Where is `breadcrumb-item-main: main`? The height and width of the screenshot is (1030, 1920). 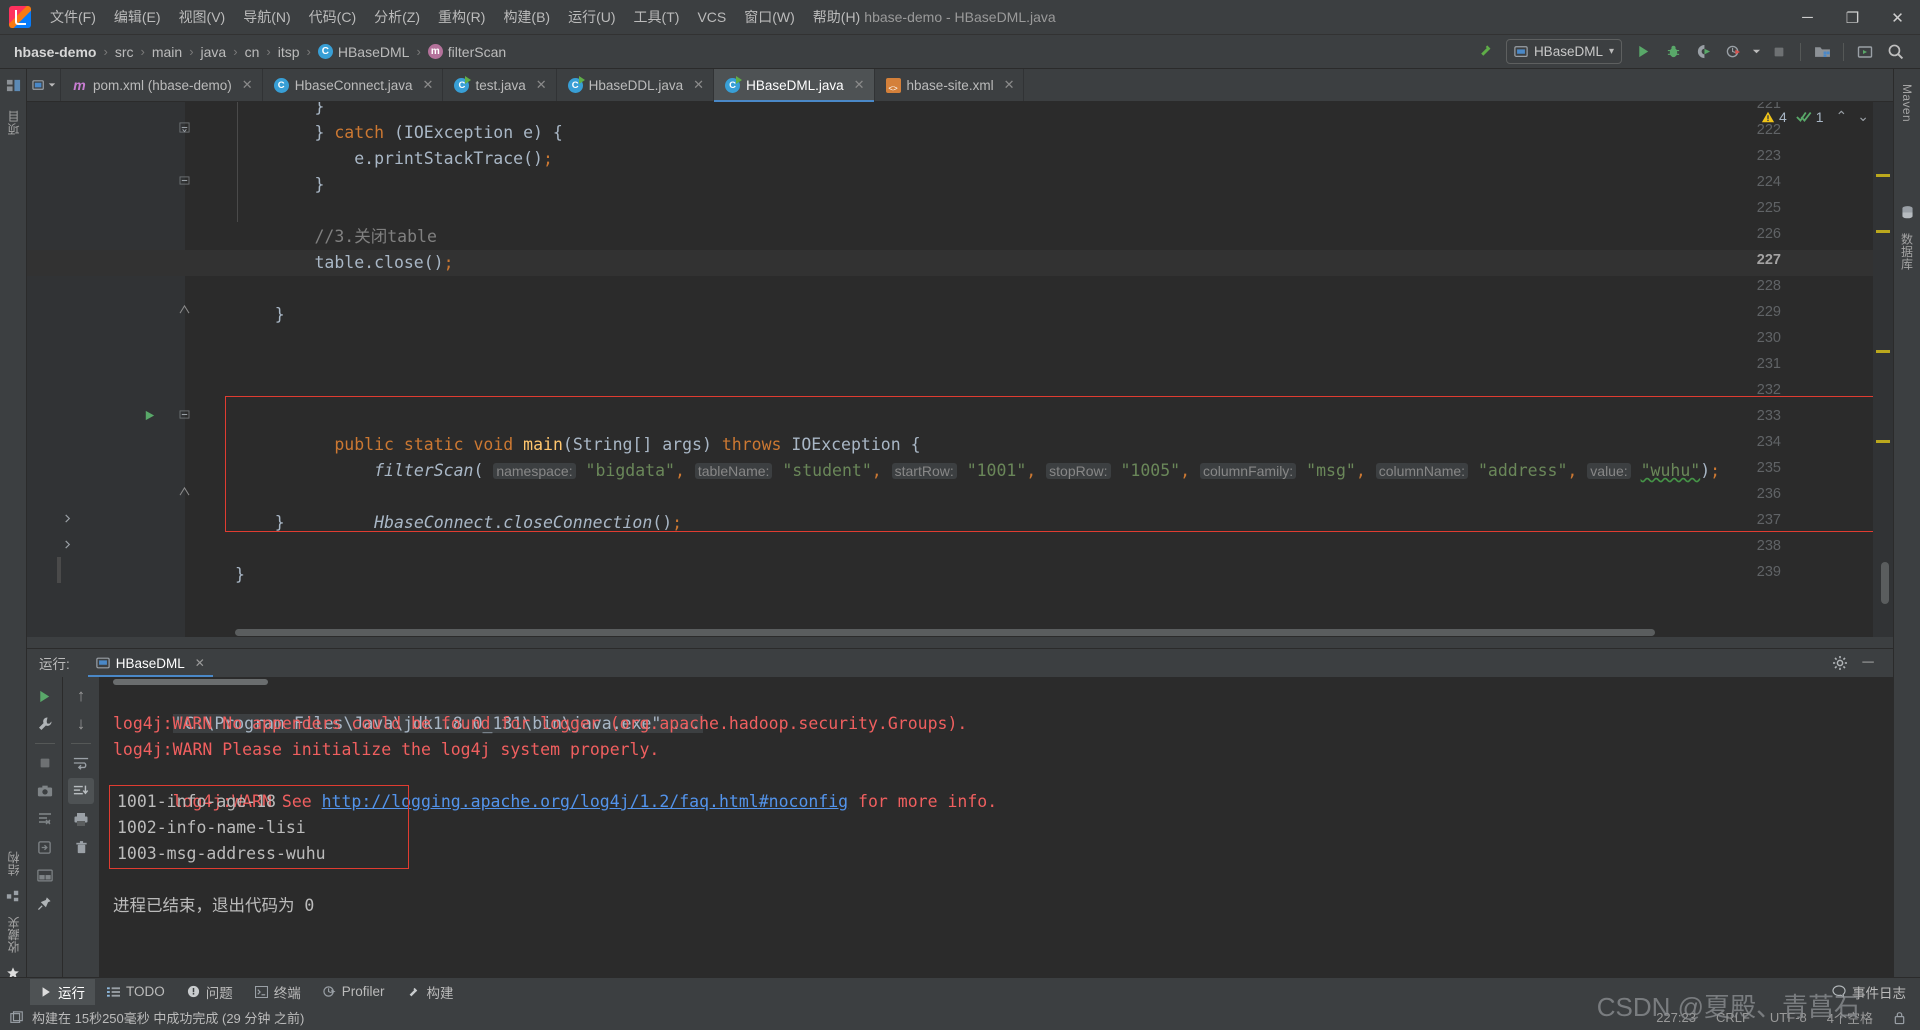 breadcrumb-item-main: main is located at coordinates (167, 52).